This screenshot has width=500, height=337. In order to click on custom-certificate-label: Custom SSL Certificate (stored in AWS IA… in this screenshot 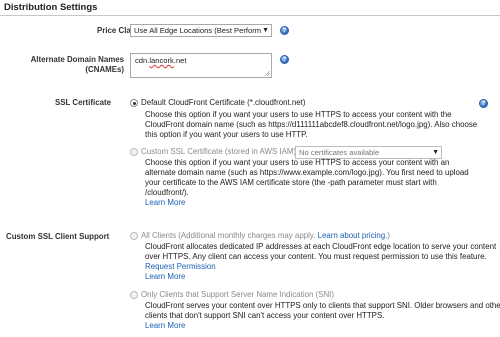, I will do `click(218, 152)`.